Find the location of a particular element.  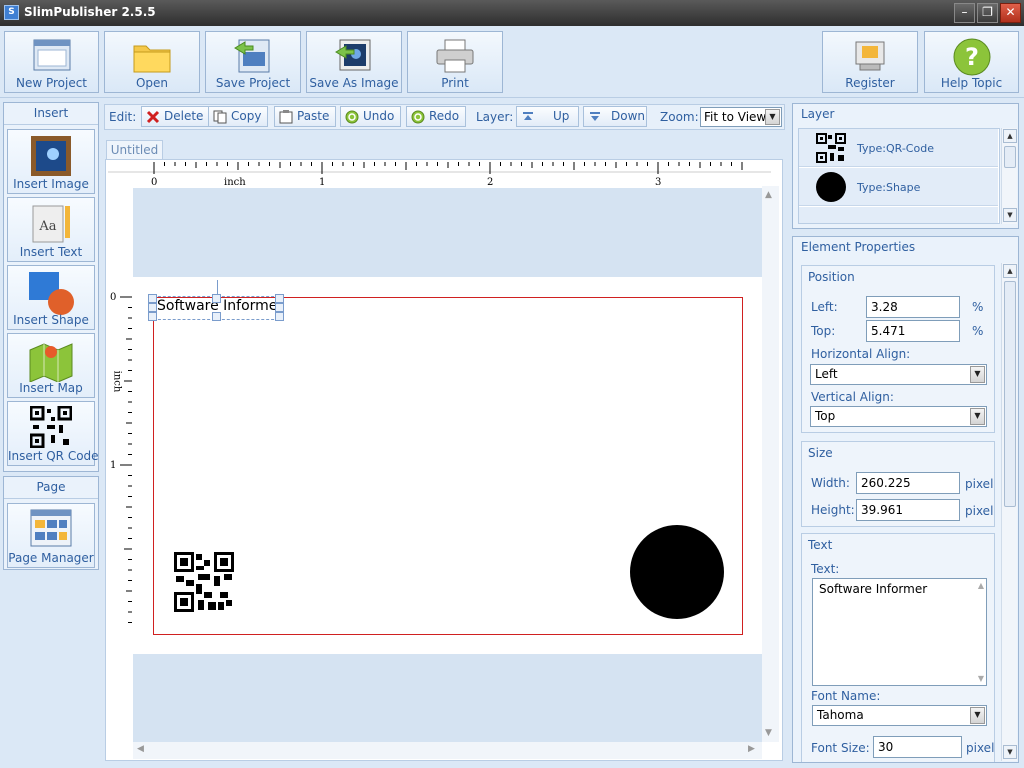

save-project-icon is located at coordinates (252, 56).